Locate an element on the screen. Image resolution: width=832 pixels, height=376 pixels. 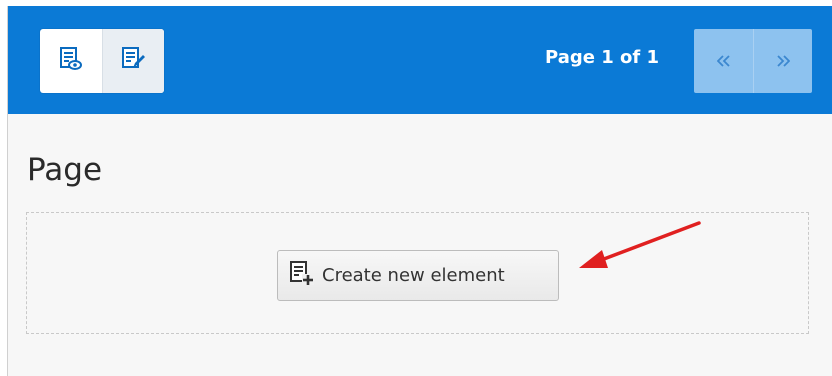
view-mode-toggle is located at coordinates (102, 61).